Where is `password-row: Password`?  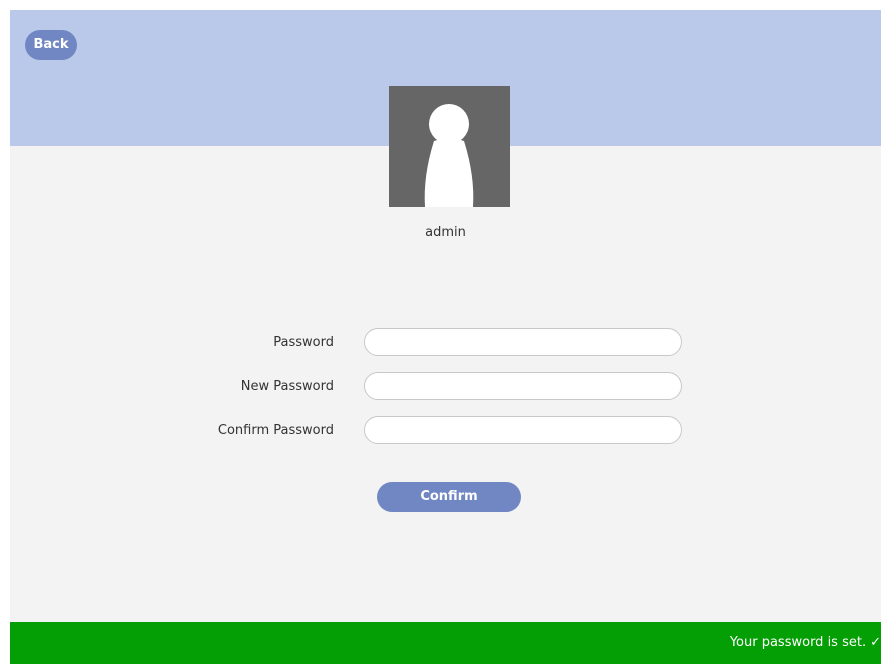 password-row: Password is located at coordinates (445, 343).